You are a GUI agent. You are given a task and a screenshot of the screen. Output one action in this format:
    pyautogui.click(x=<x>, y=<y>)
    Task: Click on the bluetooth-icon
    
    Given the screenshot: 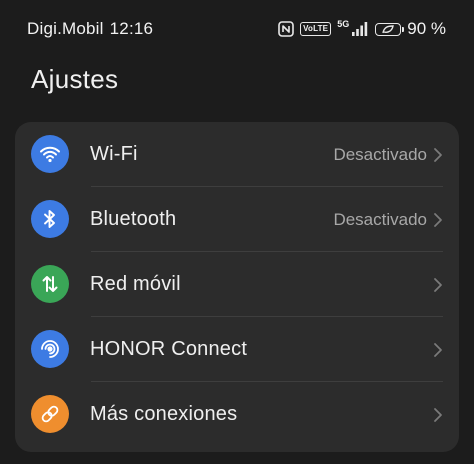 What is the action you would take?
    pyautogui.click(x=49, y=219)
    